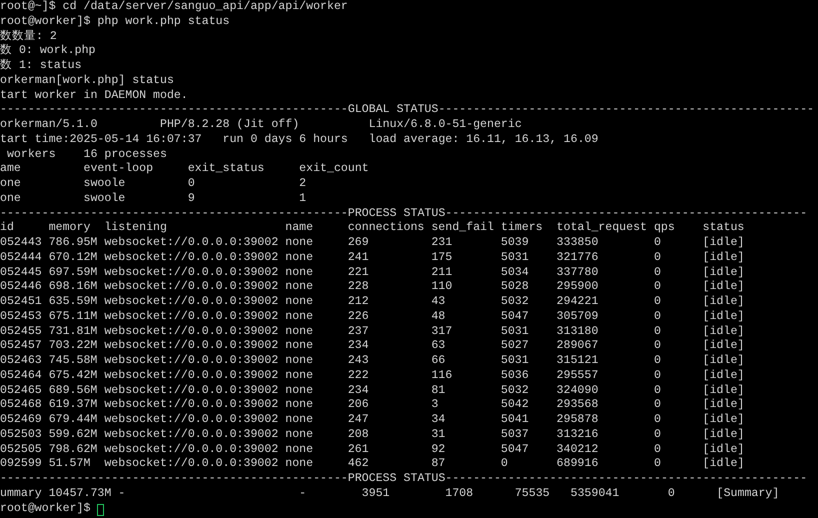 The image size is (818, 518). I want to click on table-cell-text: 226, so click(359, 317).